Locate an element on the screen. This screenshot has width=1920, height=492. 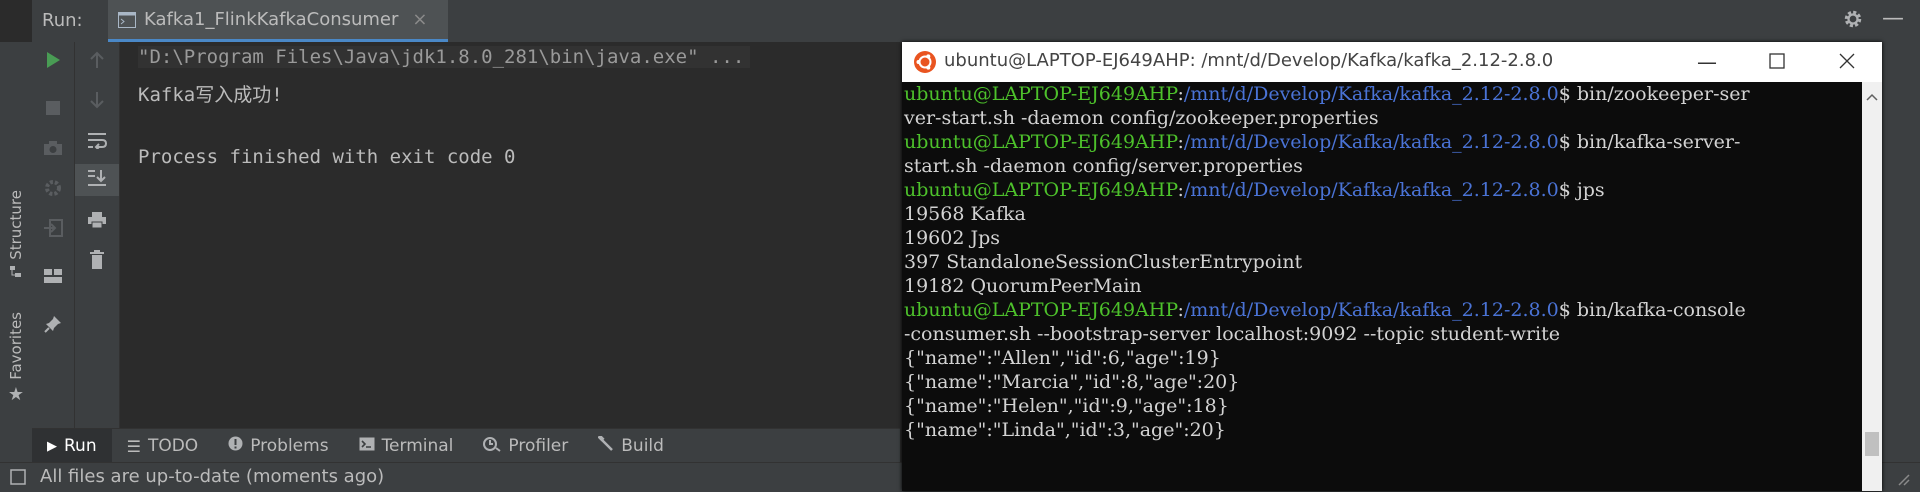
favorites-tool-tab: Favorites ★ is located at coordinates (16, 358).